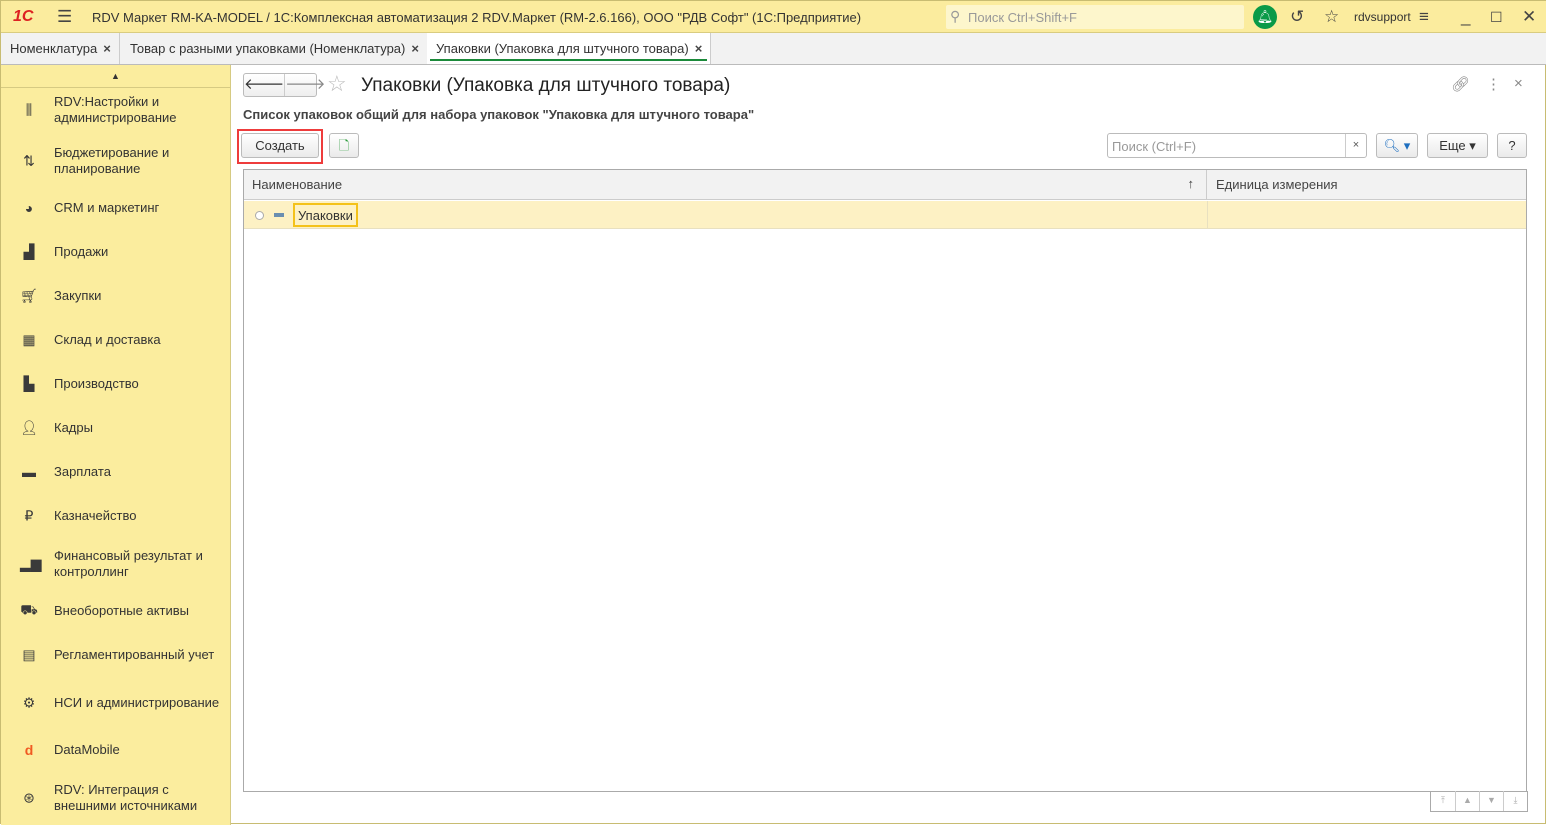  Describe the element at coordinates (1154, 146) in the screenshot. I see `search-placeholder: Поиск (Ctrl+F)` at that location.